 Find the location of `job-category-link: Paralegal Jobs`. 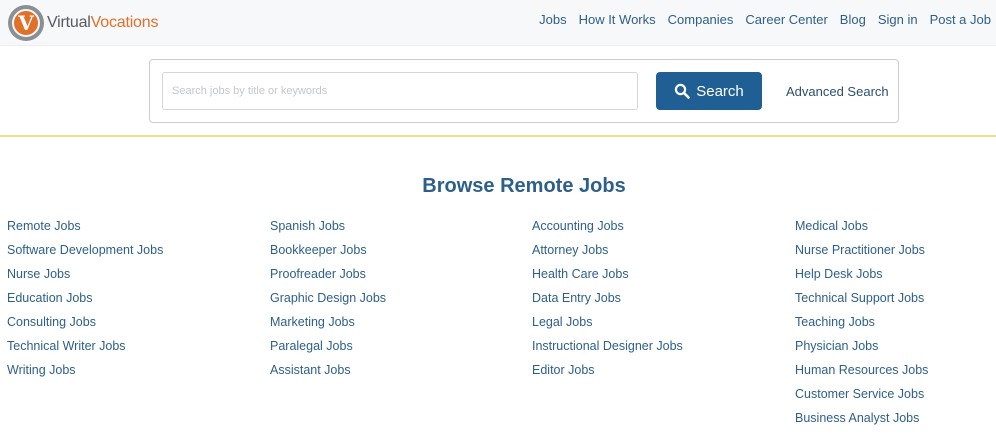

job-category-link: Paralegal Jobs is located at coordinates (328, 350).